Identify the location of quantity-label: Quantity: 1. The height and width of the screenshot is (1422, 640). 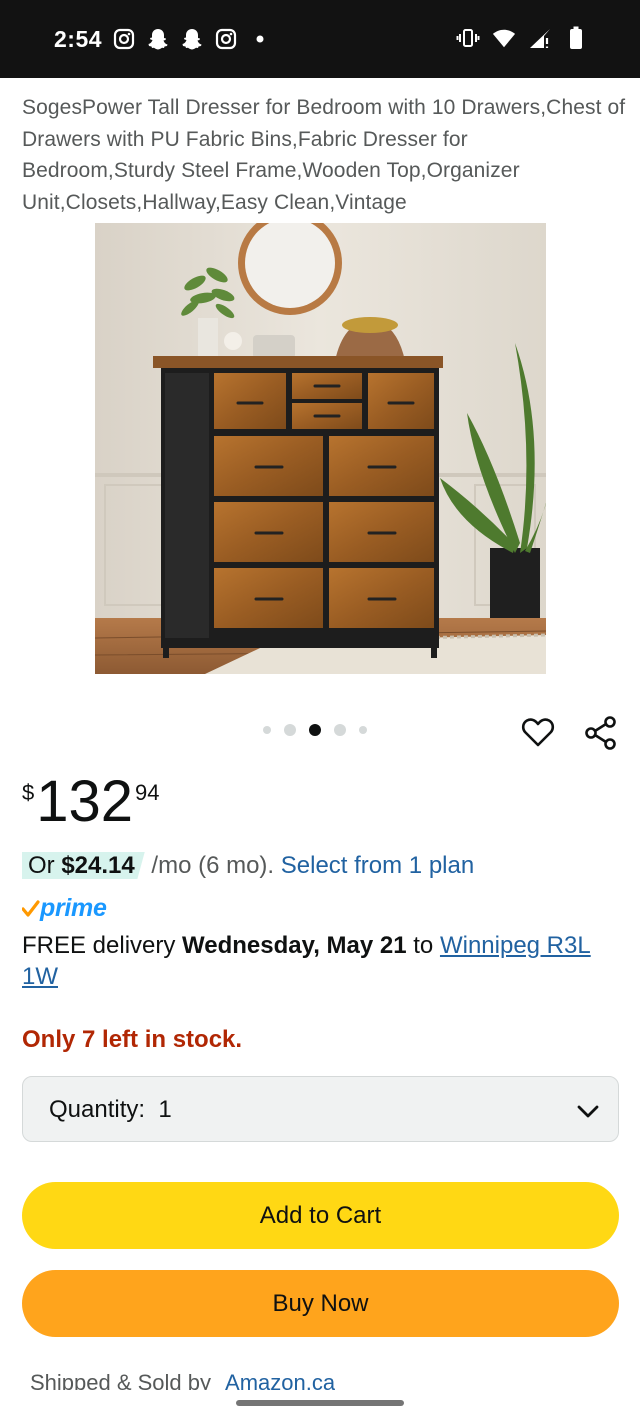
(110, 1109).